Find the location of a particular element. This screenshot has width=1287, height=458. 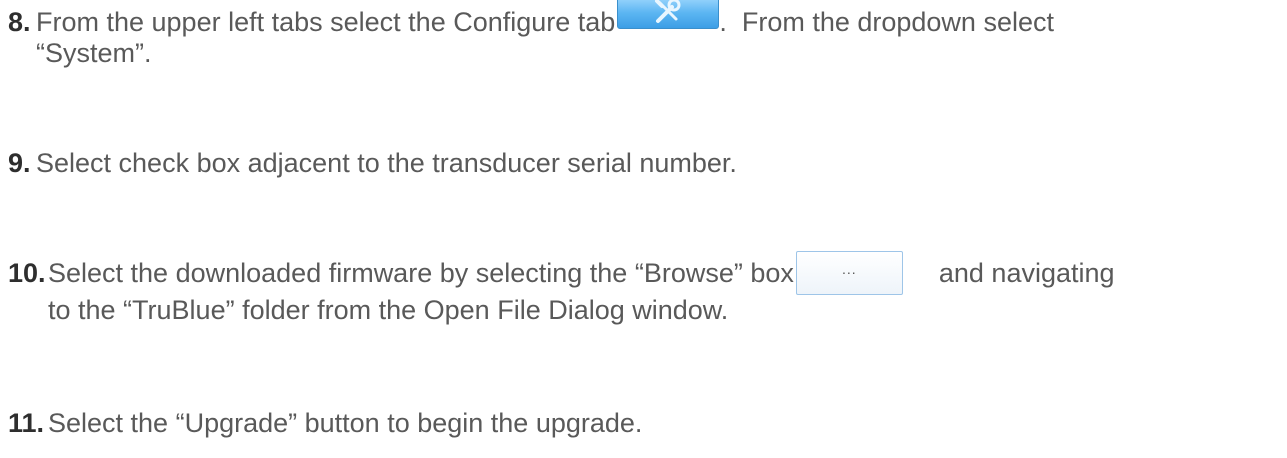

step-text-continued: . From the dropdown select is located at coordinates (886, 22).